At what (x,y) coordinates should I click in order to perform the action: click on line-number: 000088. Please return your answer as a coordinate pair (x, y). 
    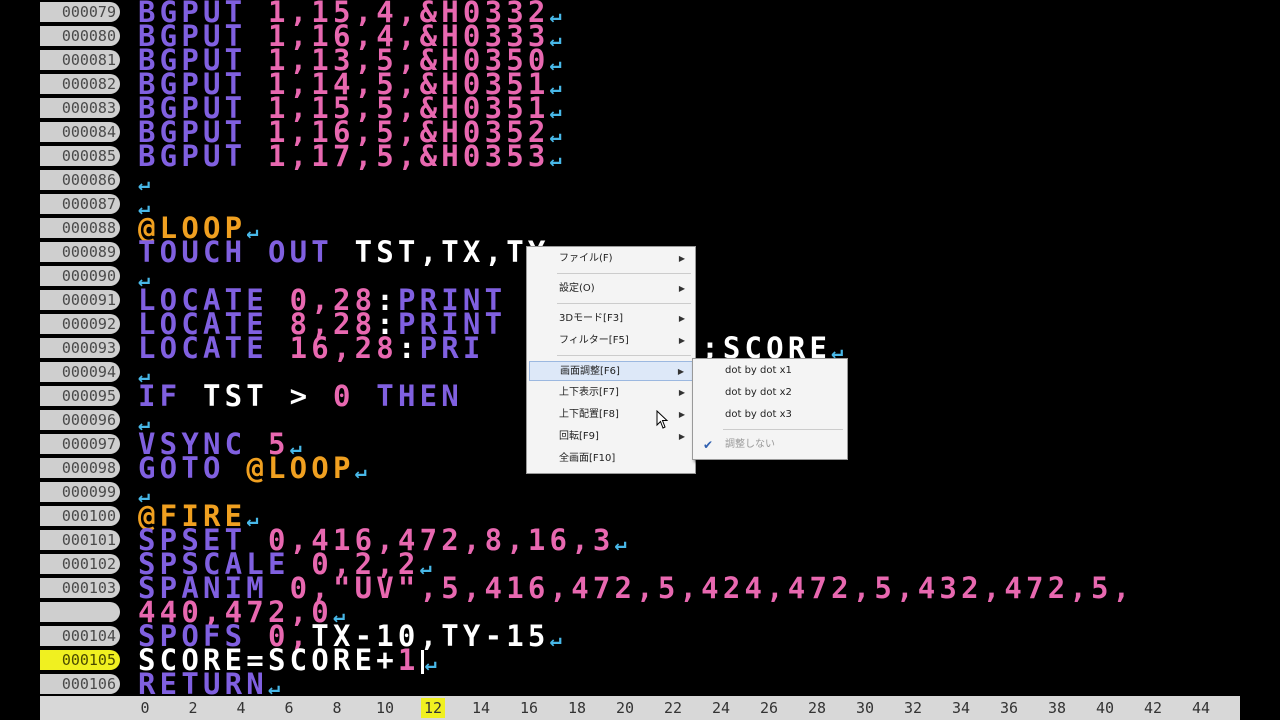
    Looking at the image, I should click on (80, 228).